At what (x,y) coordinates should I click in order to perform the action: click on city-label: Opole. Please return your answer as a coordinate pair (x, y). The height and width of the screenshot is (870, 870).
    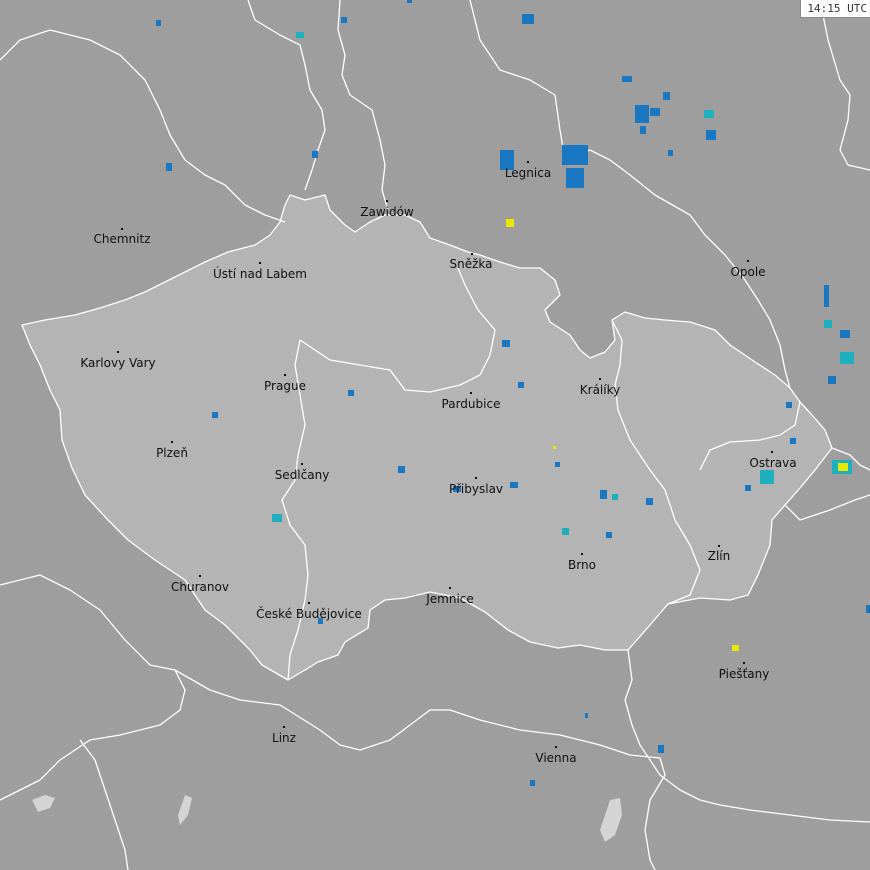
    Looking at the image, I should click on (747, 272).